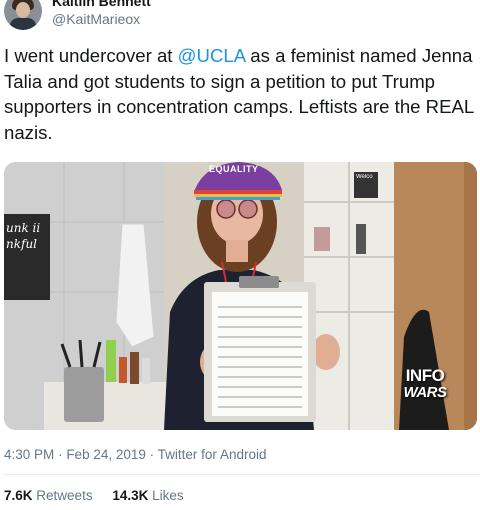 The height and width of the screenshot is (510, 480). Describe the element at coordinates (106, 454) in the screenshot. I see `tweet-date: Feb 24, 2019` at that location.